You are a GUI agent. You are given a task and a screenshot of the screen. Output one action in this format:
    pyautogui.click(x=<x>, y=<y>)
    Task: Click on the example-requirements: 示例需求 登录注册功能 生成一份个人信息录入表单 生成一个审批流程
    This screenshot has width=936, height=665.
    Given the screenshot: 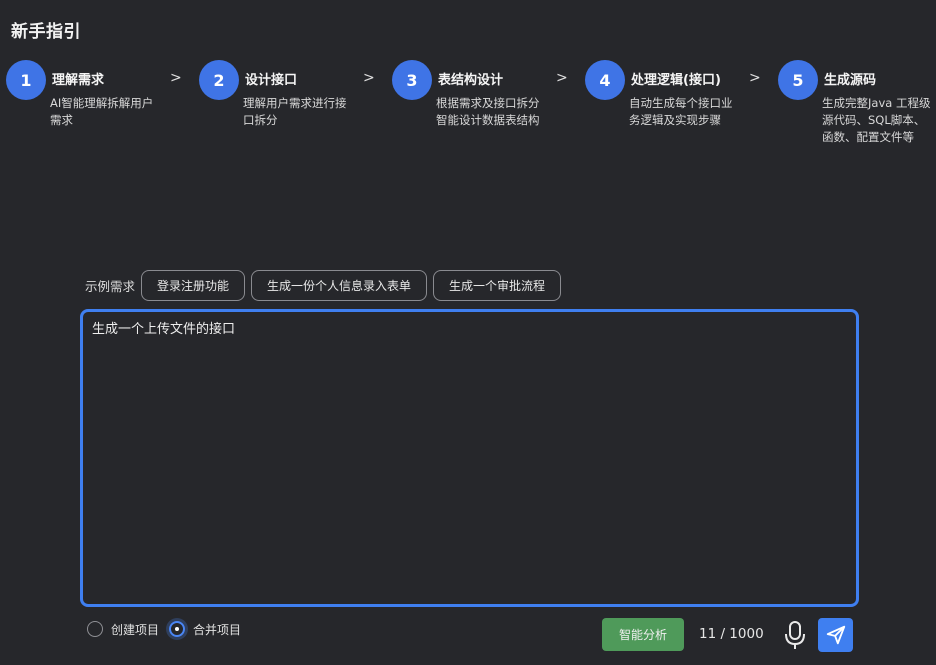 What is the action you would take?
    pyautogui.click(x=326, y=285)
    